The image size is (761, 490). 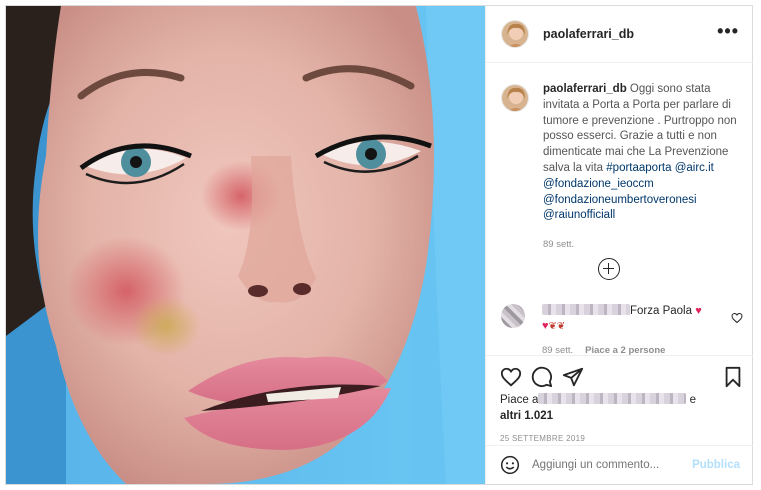 I want to click on comment-meta: 89 sett. Piace a 2 persone, so click(x=627, y=349).